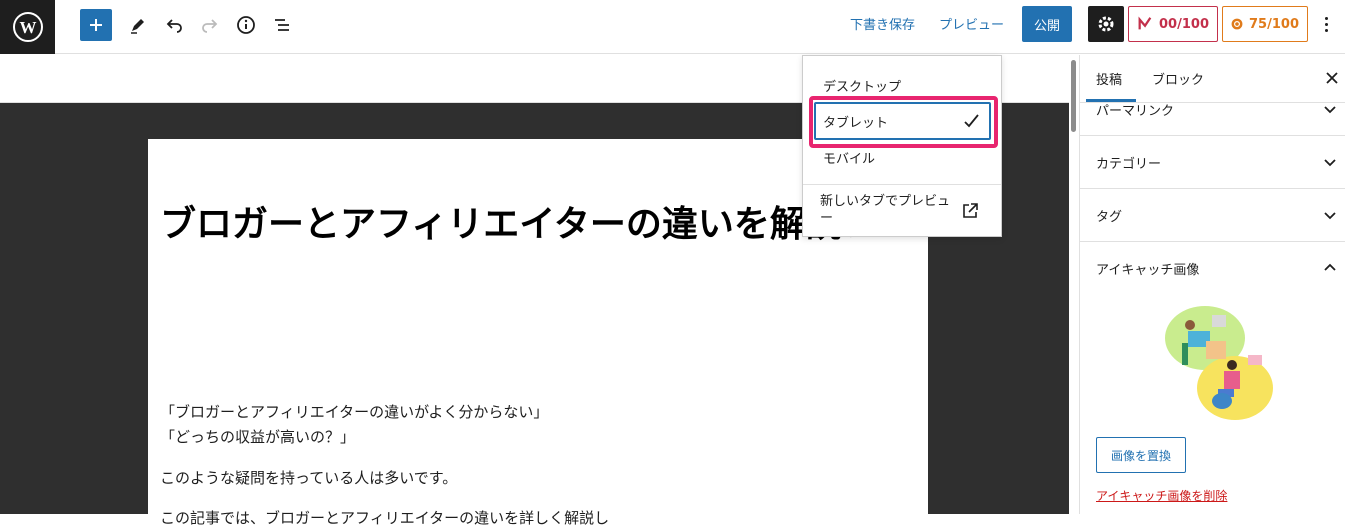  I want to click on yoast-icon, so click(1145, 23).